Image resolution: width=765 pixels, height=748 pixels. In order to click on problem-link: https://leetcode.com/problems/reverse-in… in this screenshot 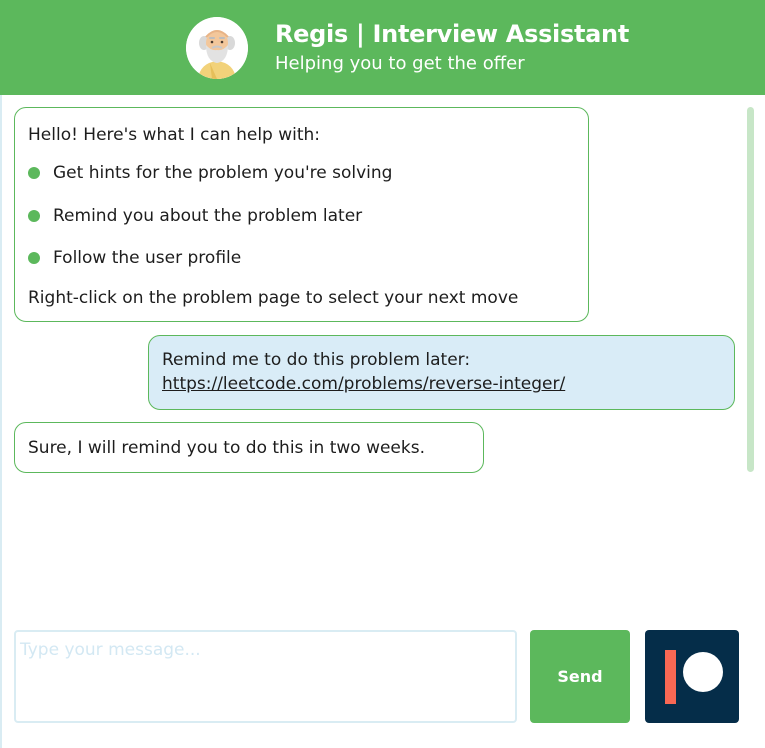, I will do `click(363, 384)`.